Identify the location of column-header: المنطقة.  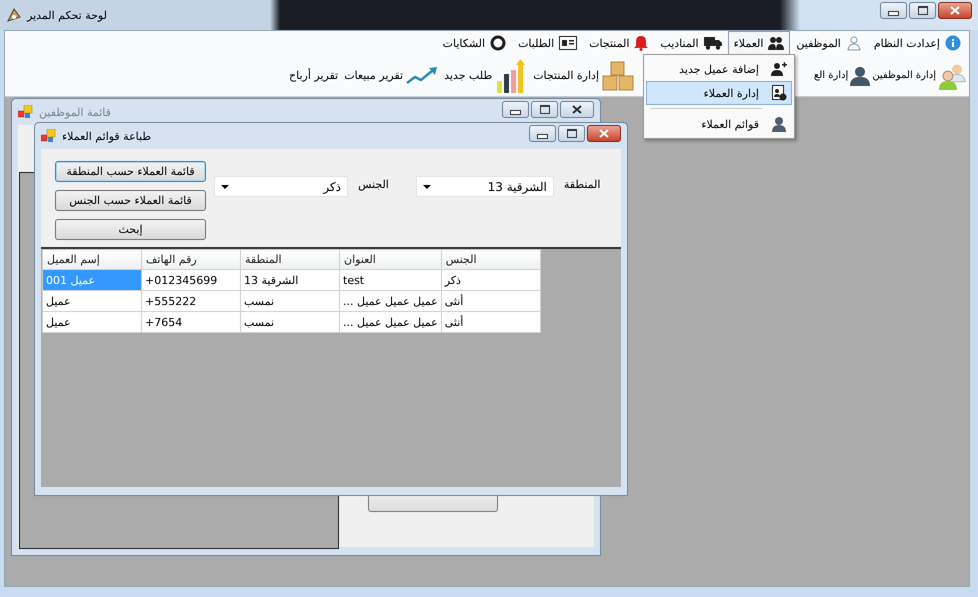
(290, 260).